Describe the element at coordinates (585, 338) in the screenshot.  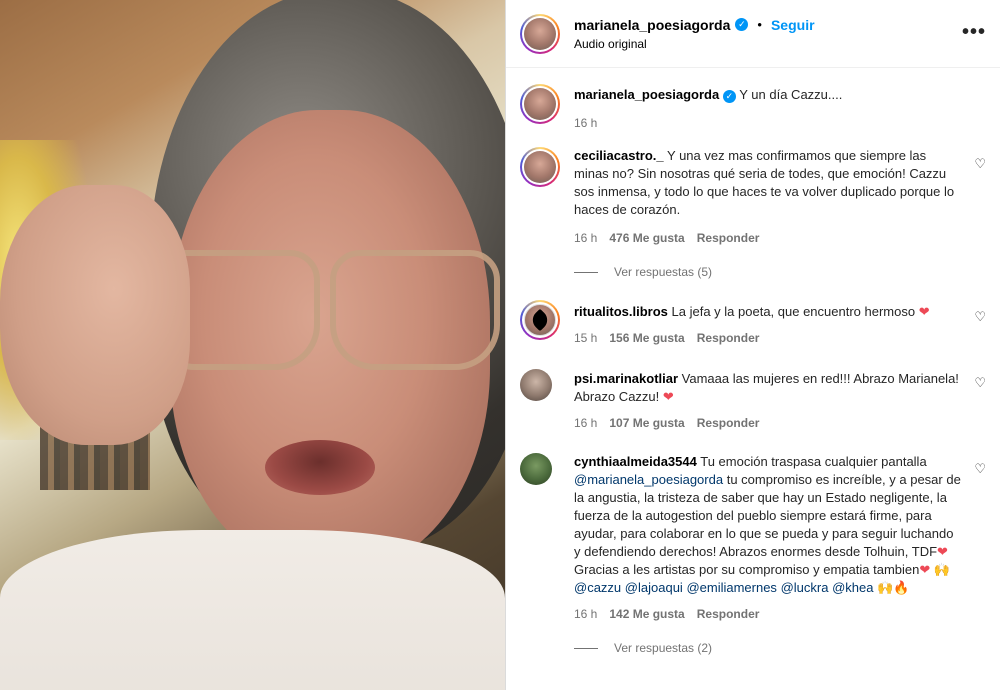
I see `comment-time: 15 h` at that location.